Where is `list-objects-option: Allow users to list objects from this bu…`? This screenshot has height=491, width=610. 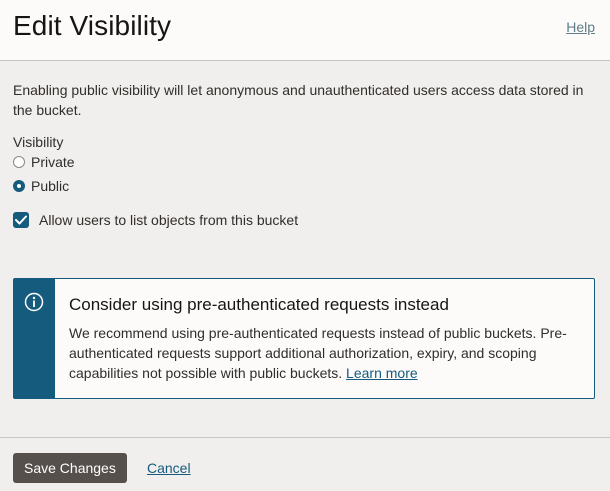
list-objects-option: Allow users to list objects from this bu… is located at coordinates (305, 220).